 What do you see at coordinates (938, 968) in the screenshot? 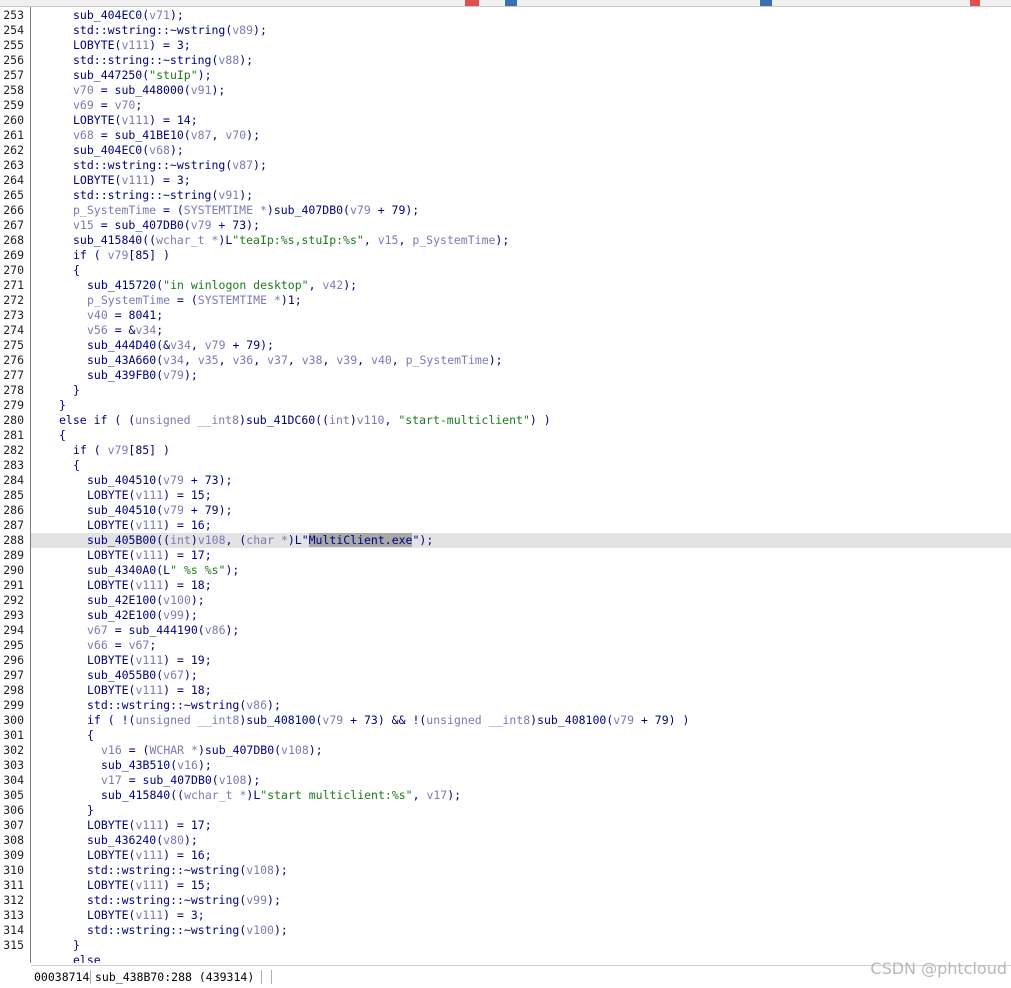
I see `watermark: CSDN @phtcloud` at bounding box center [938, 968].